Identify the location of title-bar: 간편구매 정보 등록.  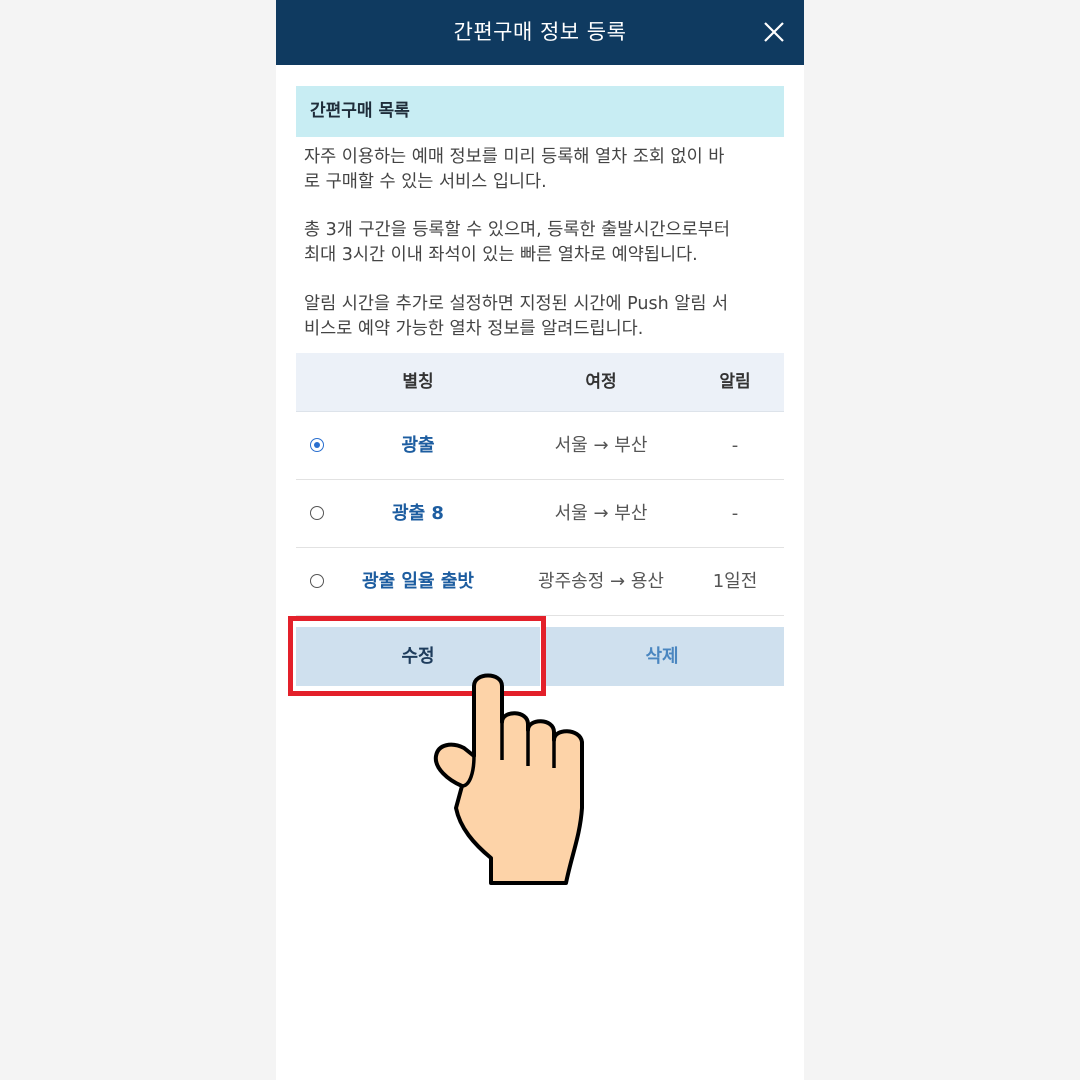
(540, 32).